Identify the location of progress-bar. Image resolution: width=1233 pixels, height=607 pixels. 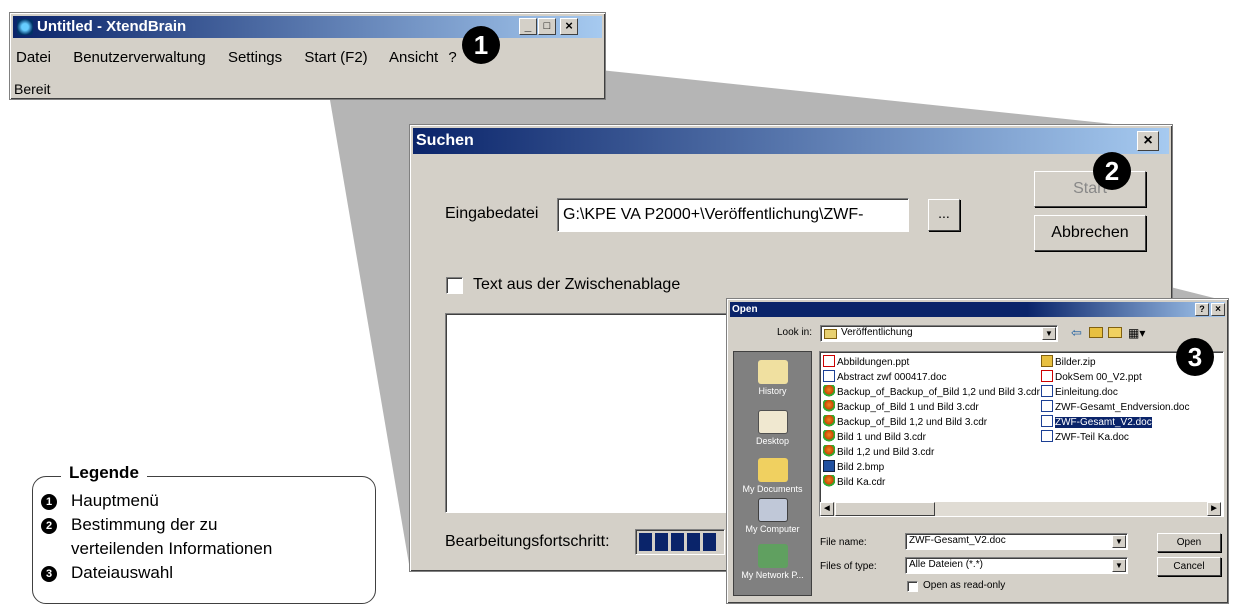
(680, 542).